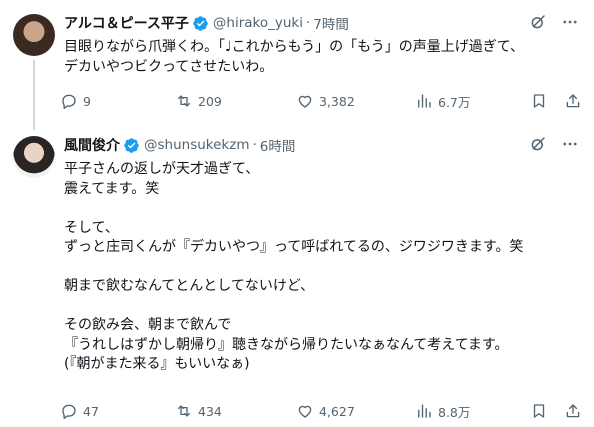 This screenshot has height=427, width=594. What do you see at coordinates (189, 286) in the screenshot?
I see `tweet-text-line: 朝まで飲むなんてとんとしてないけど、` at bounding box center [189, 286].